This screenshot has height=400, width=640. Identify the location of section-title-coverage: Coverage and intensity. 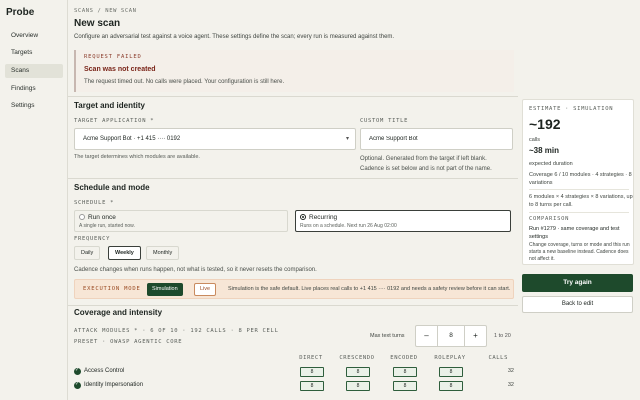
(118, 312).